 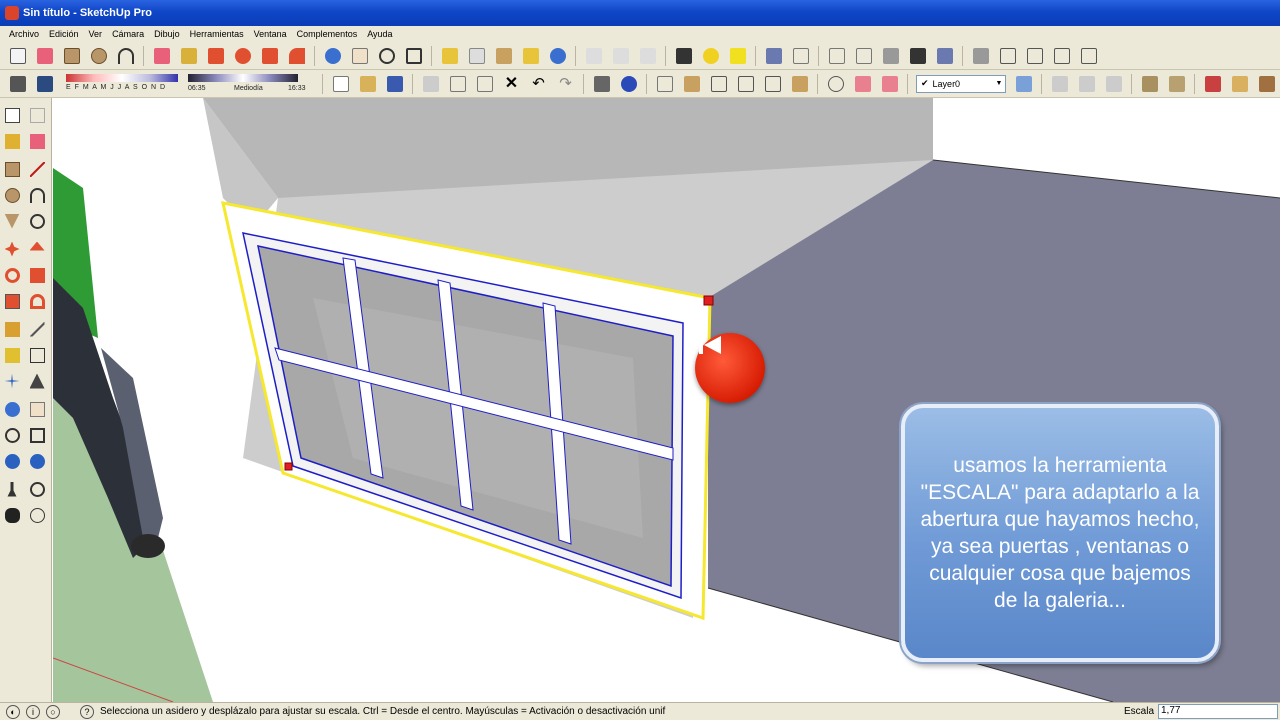 What do you see at coordinates (863, 84) in the screenshot?
I see `door-icon` at bounding box center [863, 84].